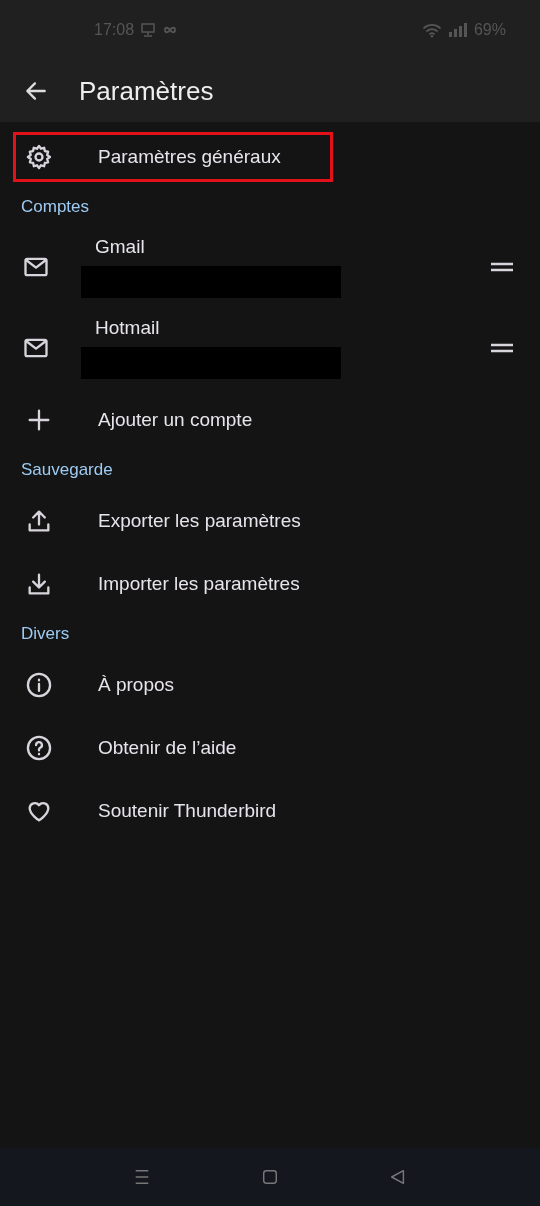 Image resolution: width=540 pixels, height=1206 pixels. What do you see at coordinates (431, 30) in the screenshot?
I see `wifi-icon` at bounding box center [431, 30].